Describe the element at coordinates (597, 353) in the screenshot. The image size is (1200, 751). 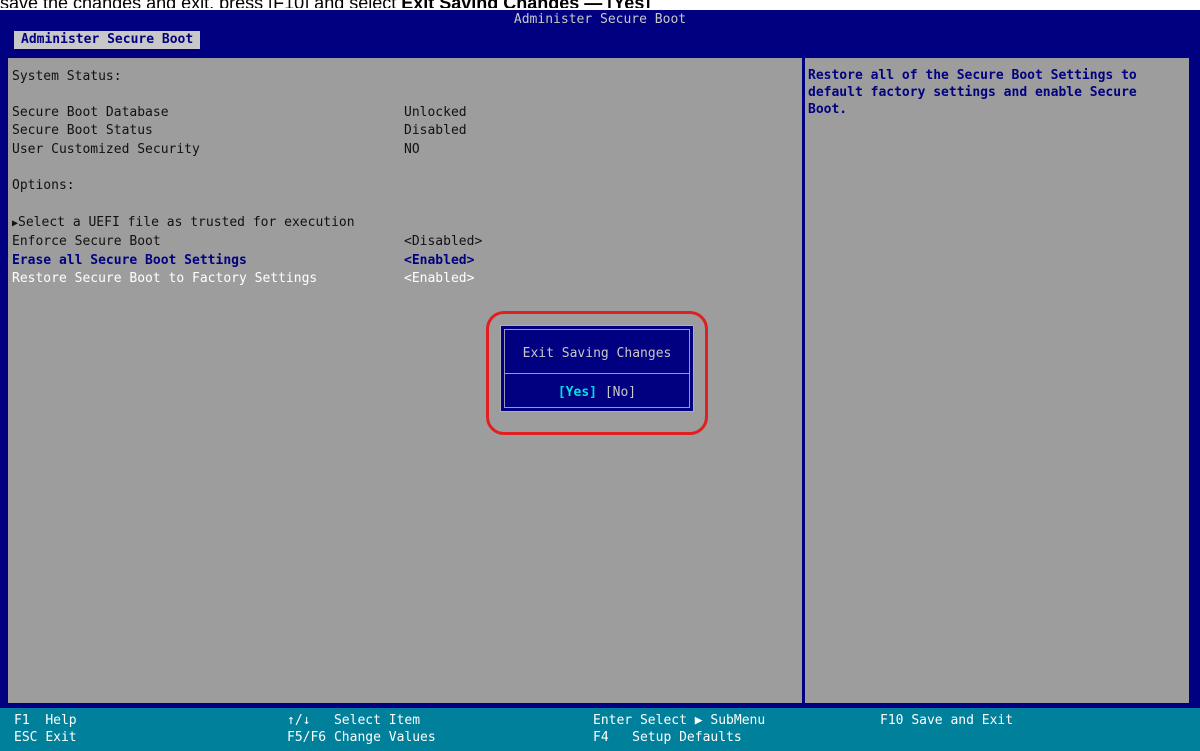
I see `dialog-title: Exit Saving Changes` at that location.